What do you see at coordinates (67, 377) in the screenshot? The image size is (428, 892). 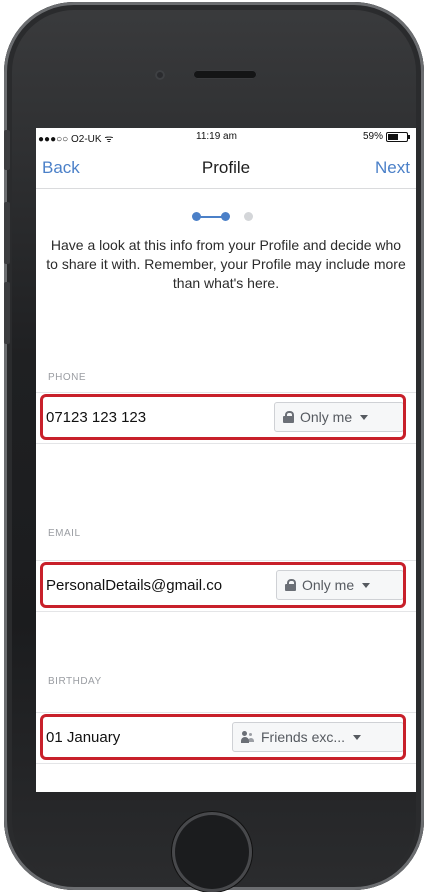 I see `phone-section-label: PHONE` at bounding box center [67, 377].